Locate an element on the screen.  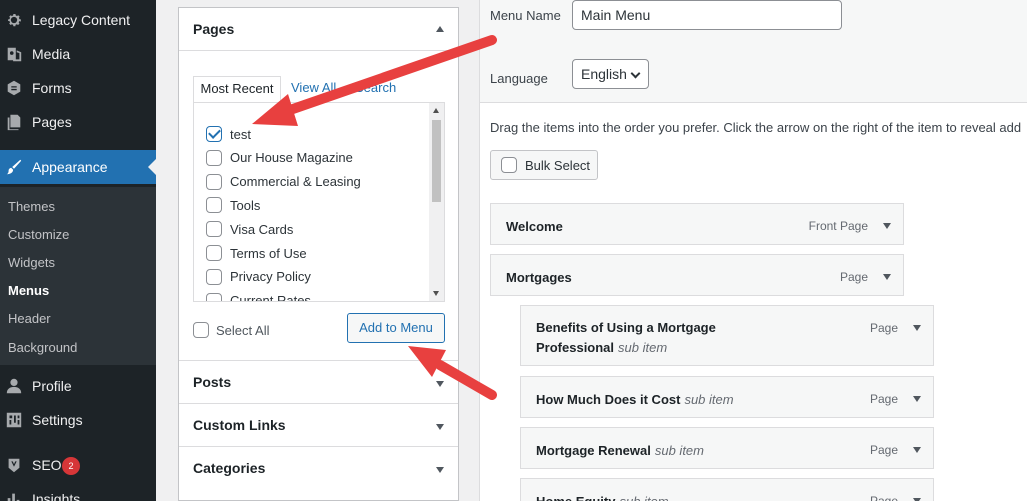
menu-item-title: Home Equity sub item is located at coordinates (602, 496).